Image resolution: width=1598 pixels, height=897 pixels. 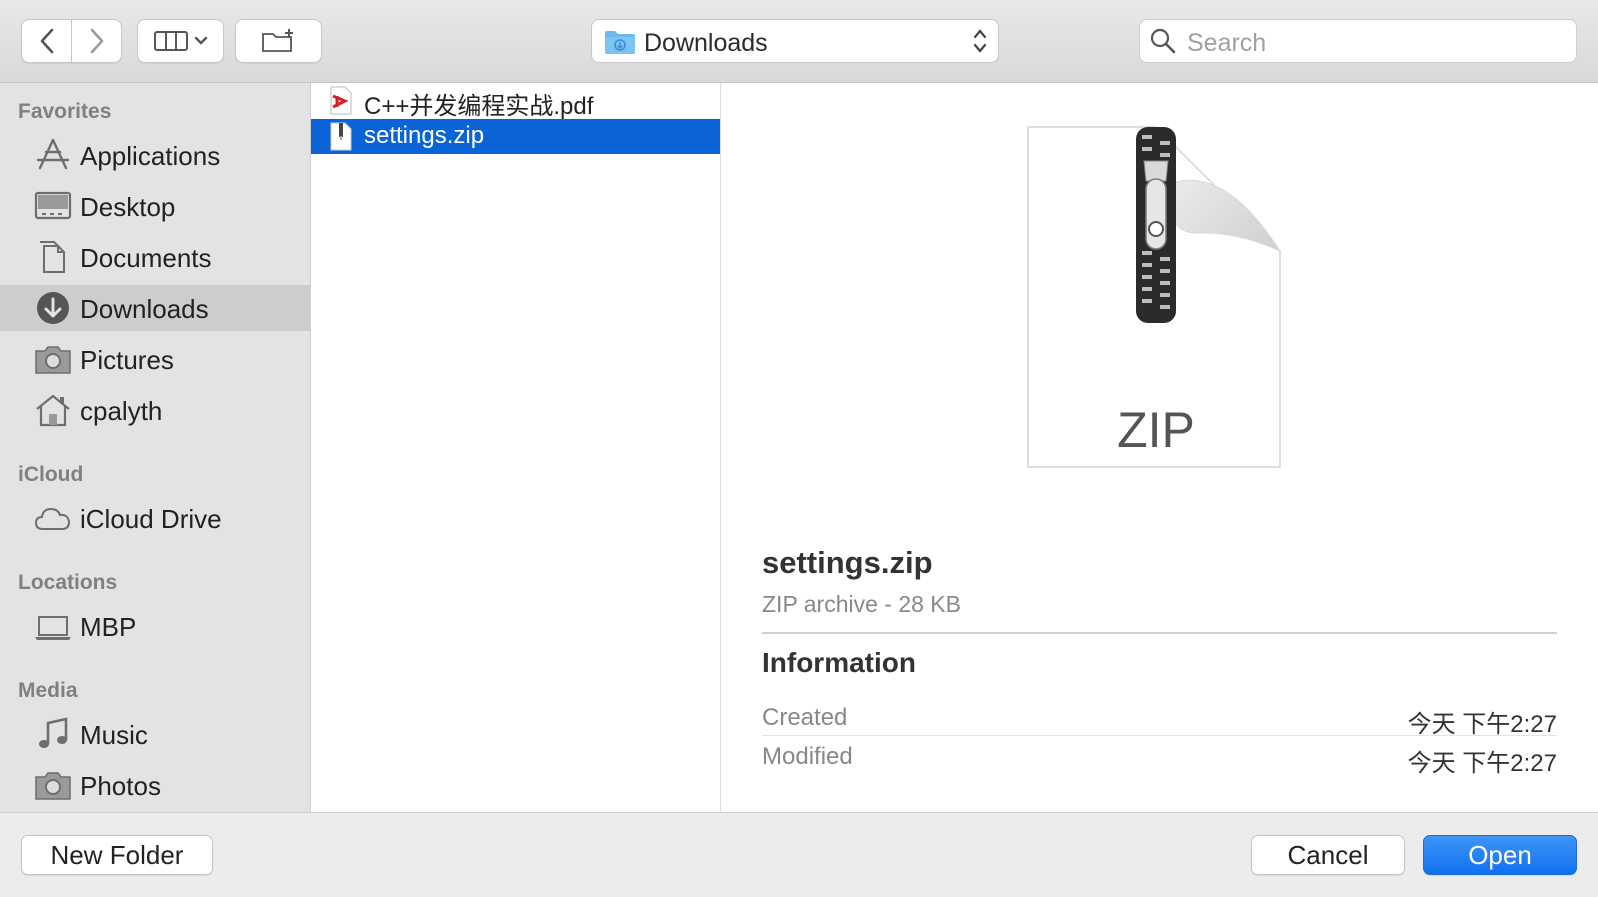 I want to click on back-button, so click(x=46, y=41).